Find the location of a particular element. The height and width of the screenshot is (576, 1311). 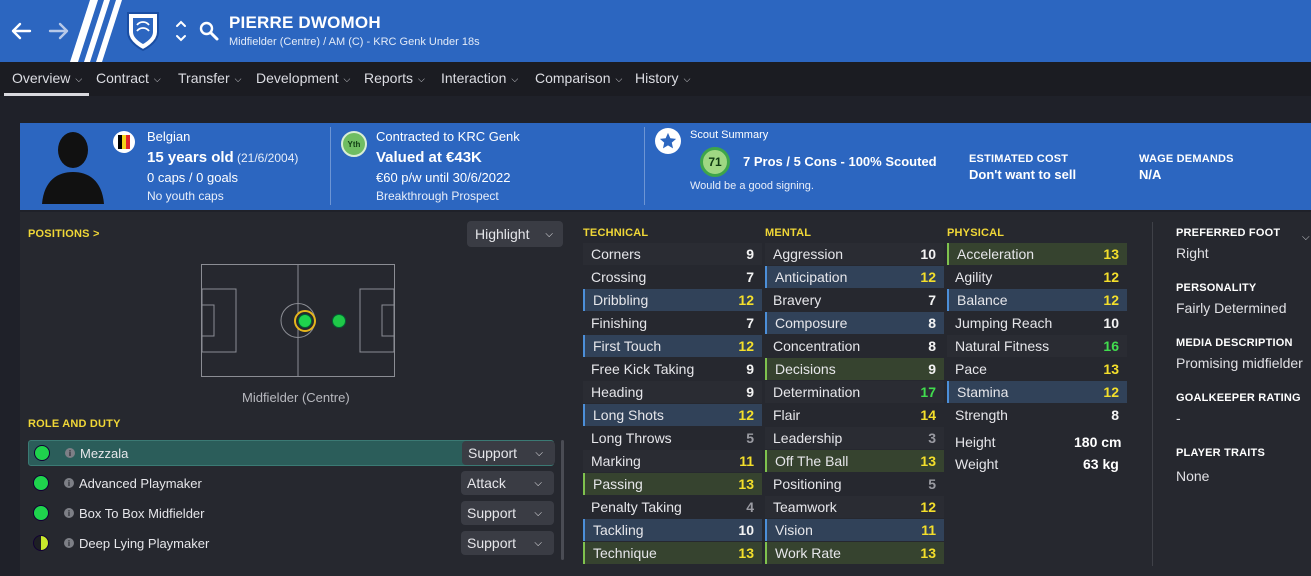

role-row: i Advanced Playmaker Attack ⌵ is located at coordinates (291, 483).